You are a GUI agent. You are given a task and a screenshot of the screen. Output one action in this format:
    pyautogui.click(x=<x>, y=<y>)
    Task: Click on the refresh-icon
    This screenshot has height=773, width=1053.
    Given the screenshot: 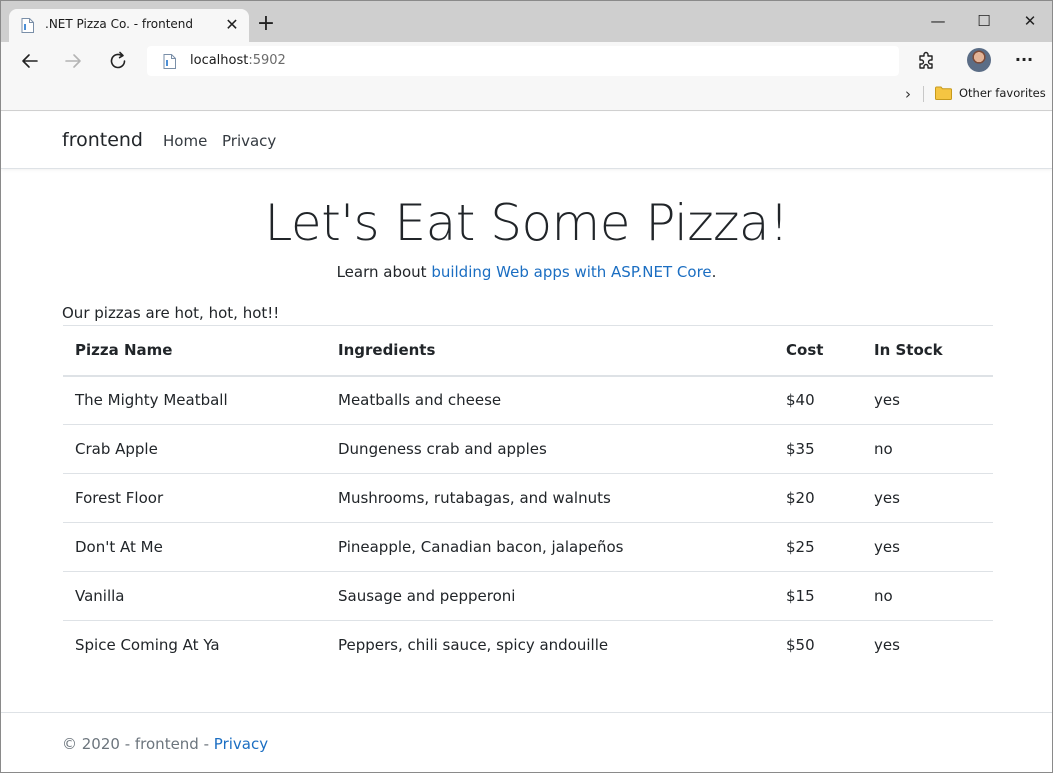 What is the action you would take?
    pyautogui.click(x=118, y=61)
    